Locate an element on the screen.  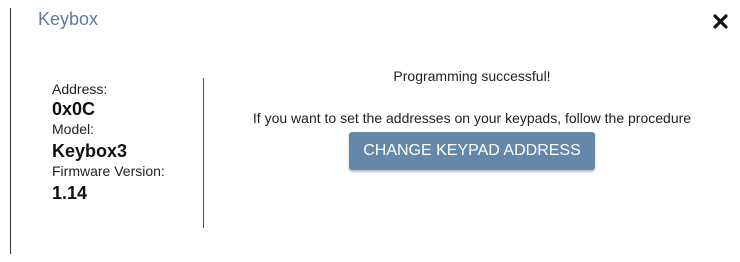
change-keypad-address-button: CHANGE KEYPAD ADDRESS is located at coordinates (472, 151).